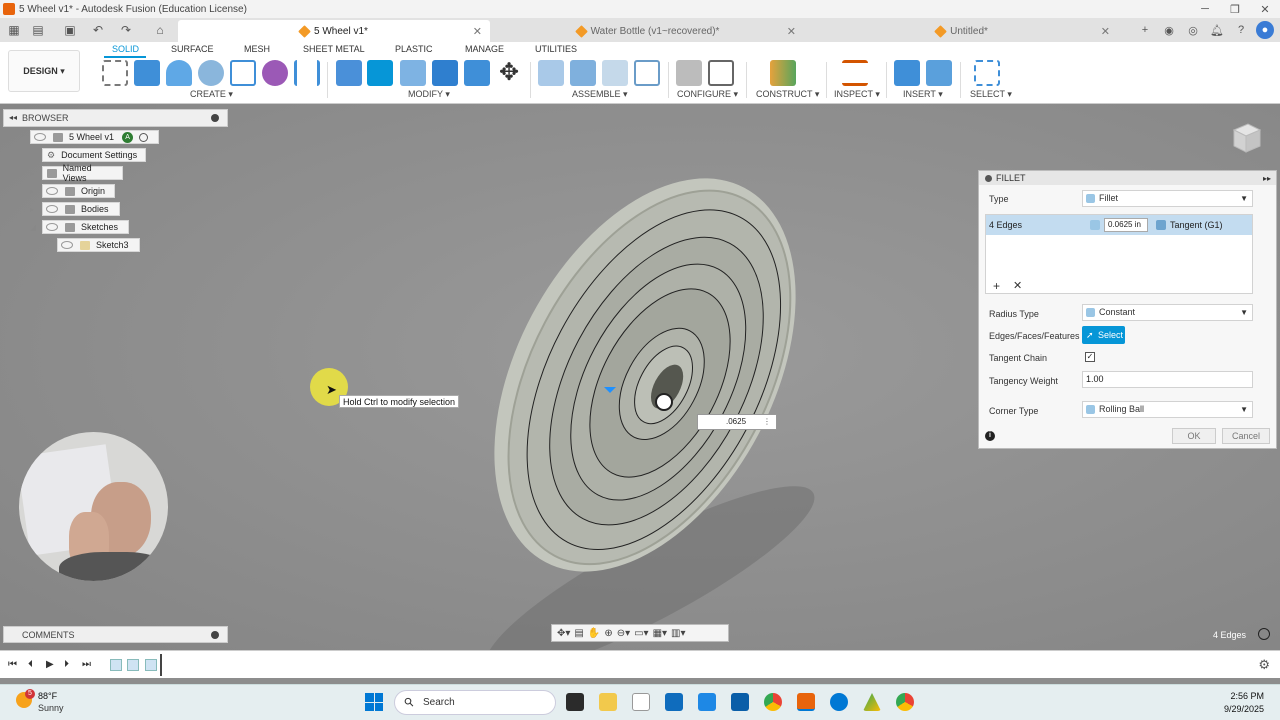 The image size is (1280, 720). What do you see at coordinates (737, 422) in the screenshot?
I see `fillet-radius-inline-input: .0625 ⋮` at bounding box center [737, 422].